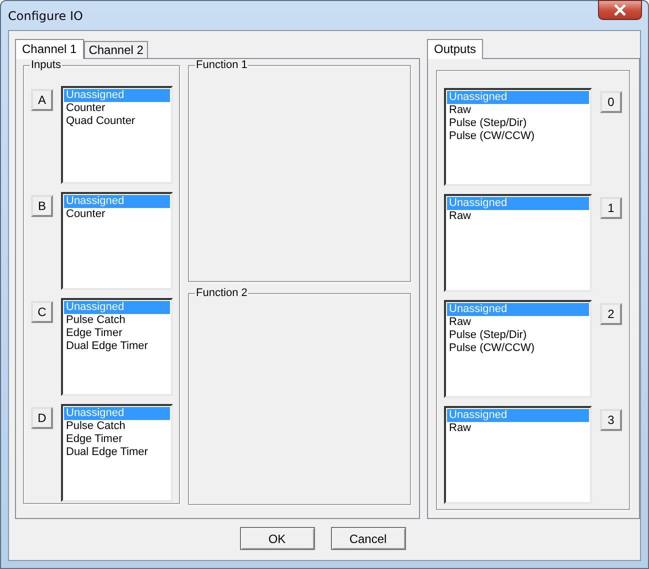  I want to click on close-button, so click(620, 10).